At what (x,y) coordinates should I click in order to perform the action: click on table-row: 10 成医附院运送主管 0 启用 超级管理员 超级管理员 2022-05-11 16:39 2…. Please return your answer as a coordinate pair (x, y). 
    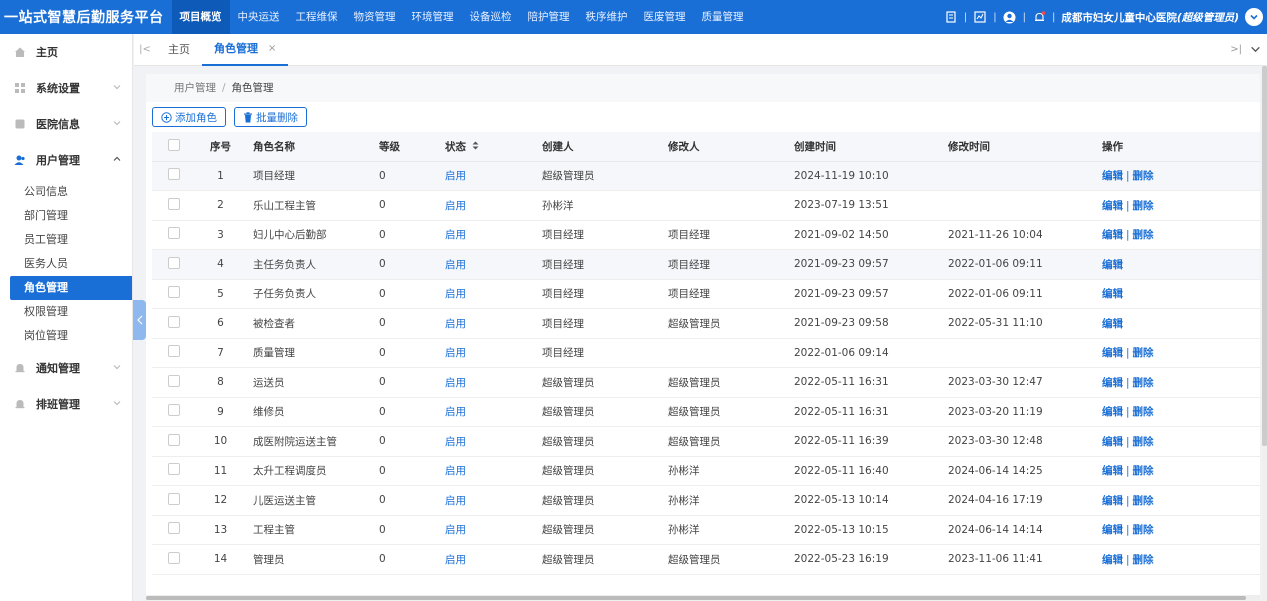
    Looking at the image, I should click on (706, 441).